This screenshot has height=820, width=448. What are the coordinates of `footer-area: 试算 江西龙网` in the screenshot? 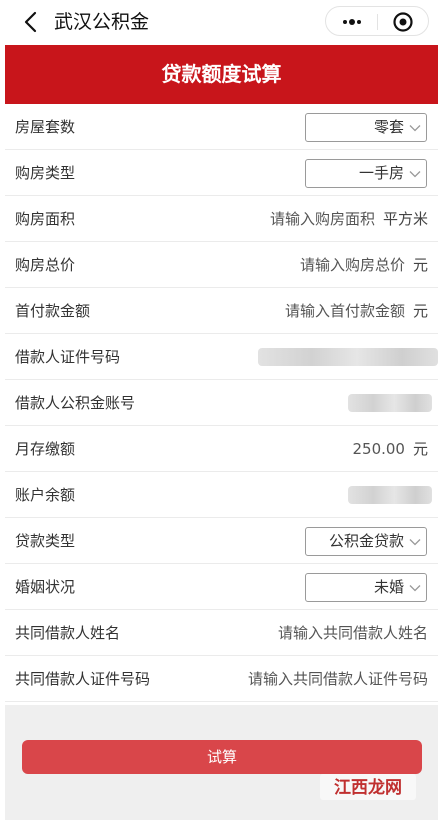 It's located at (221, 762).